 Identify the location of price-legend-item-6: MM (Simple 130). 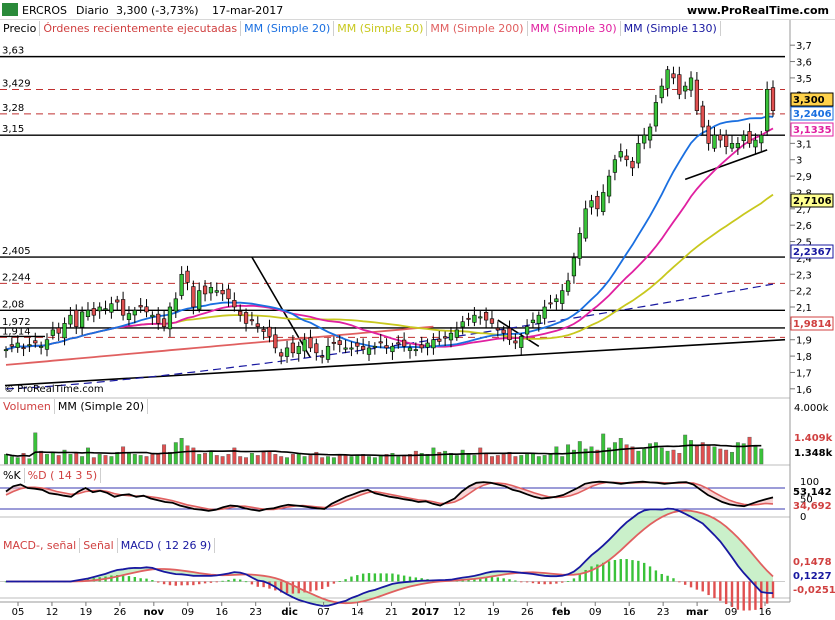
(670, 28).